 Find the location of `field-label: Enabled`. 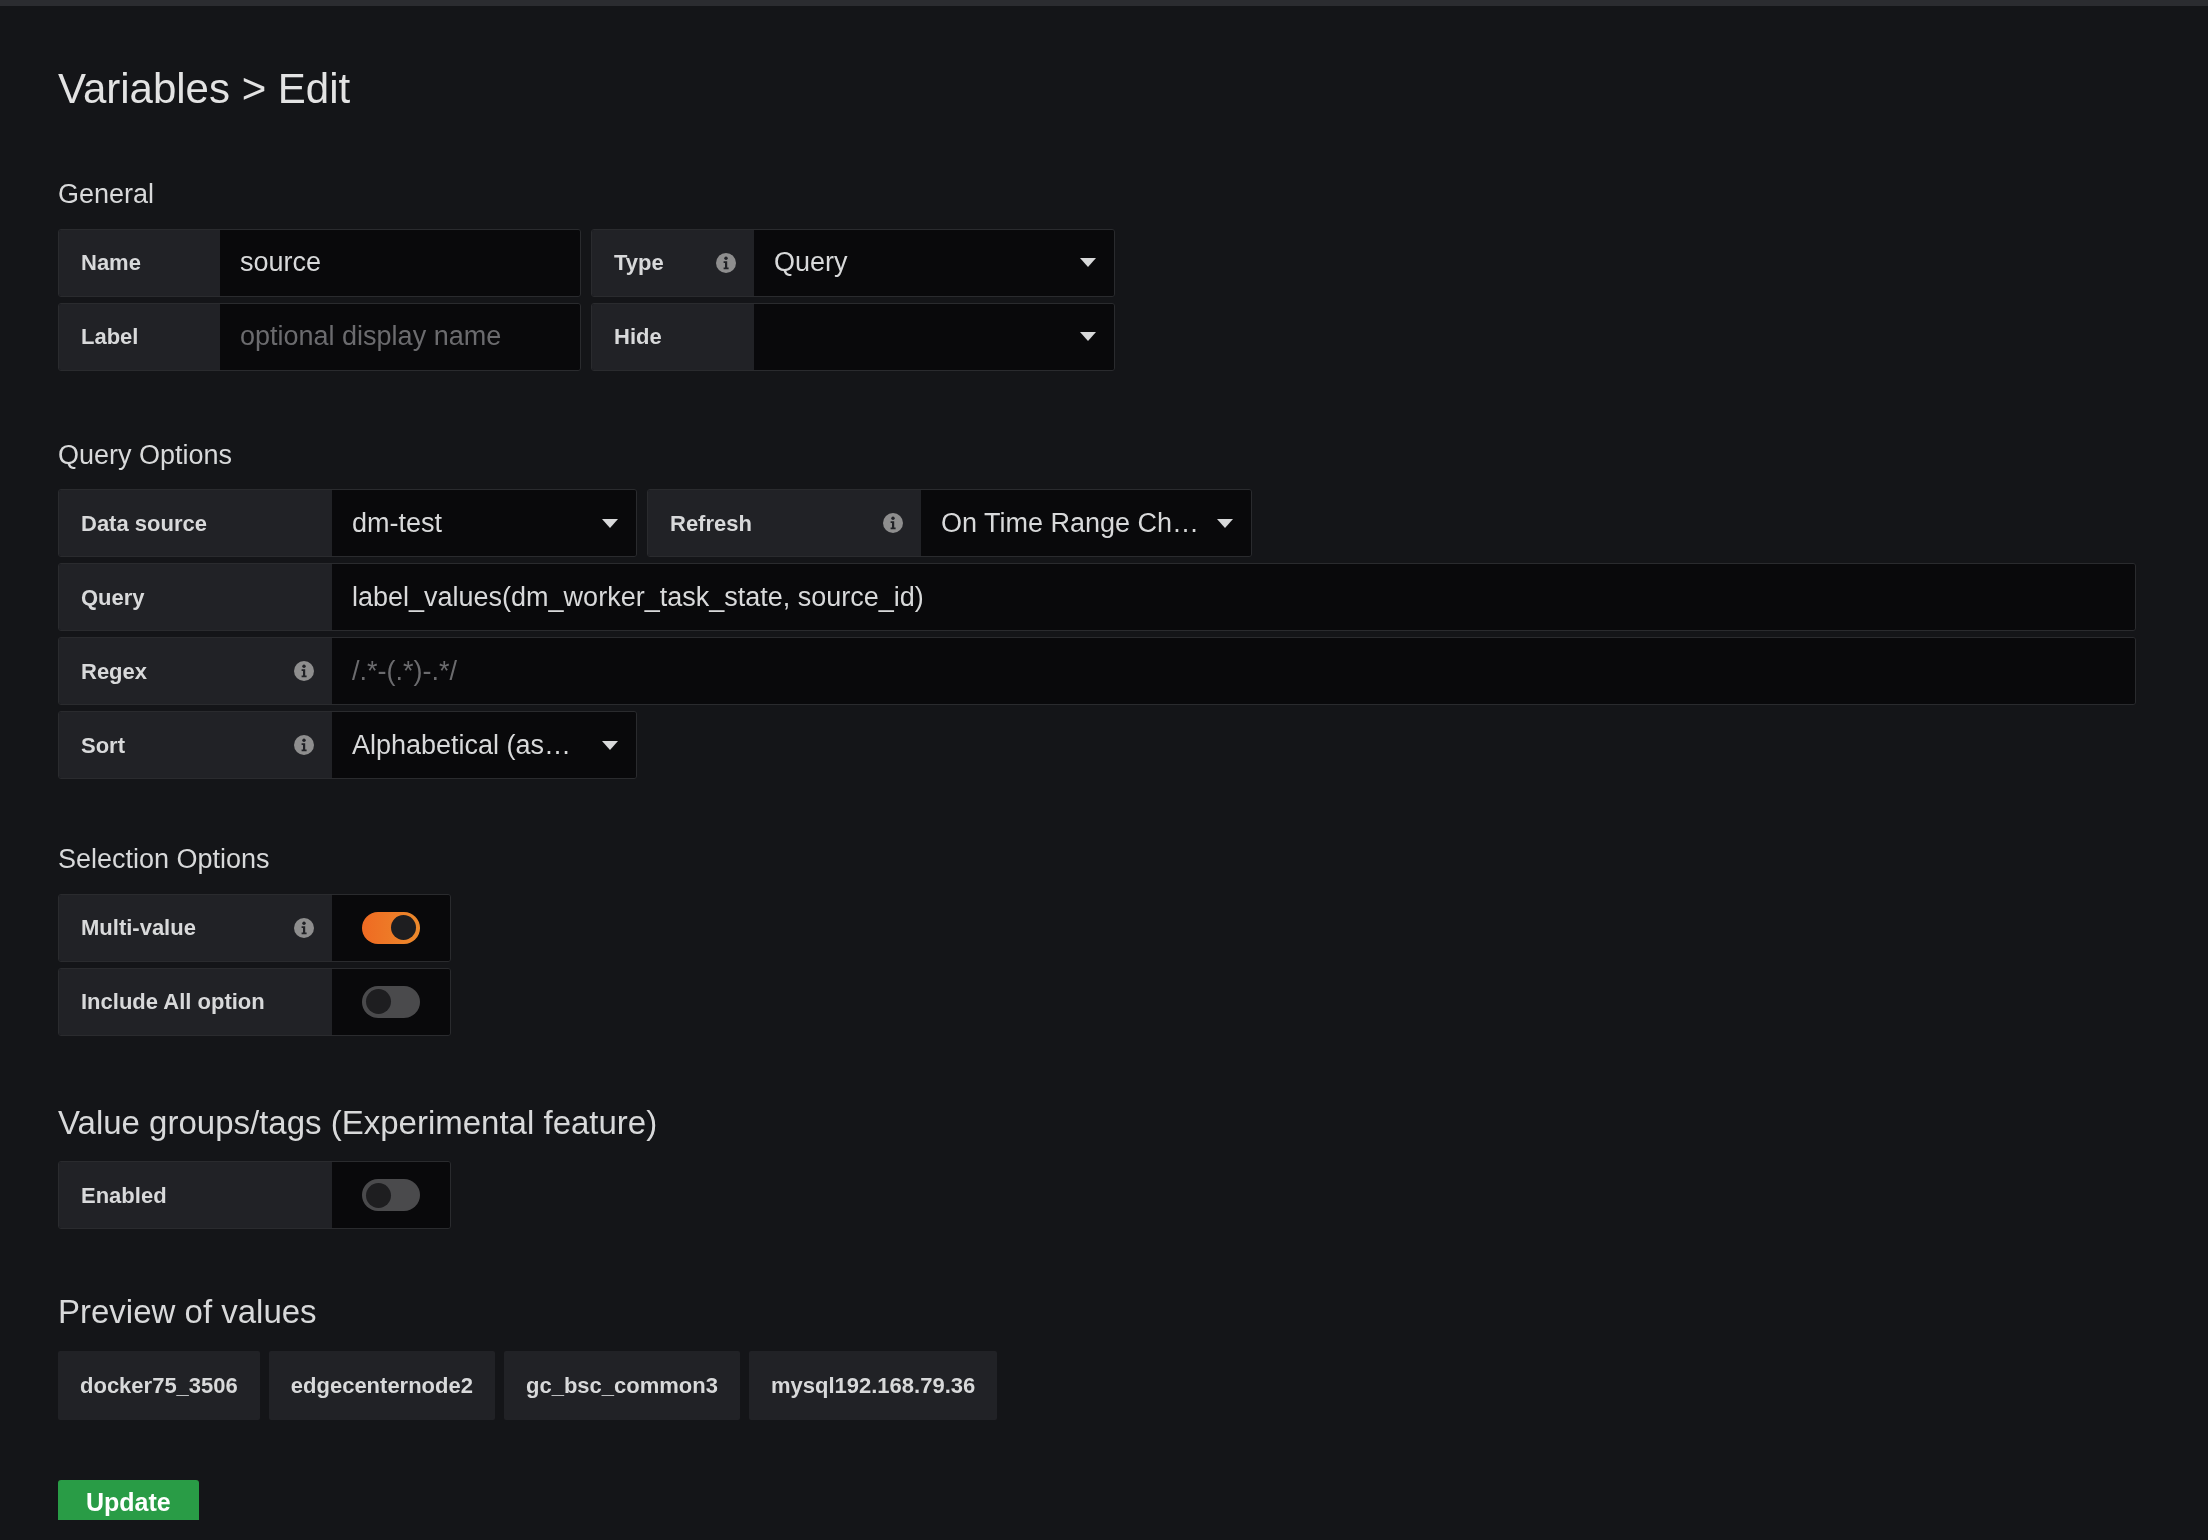

field-label: Enabled is located at coordinates (195, 1195).